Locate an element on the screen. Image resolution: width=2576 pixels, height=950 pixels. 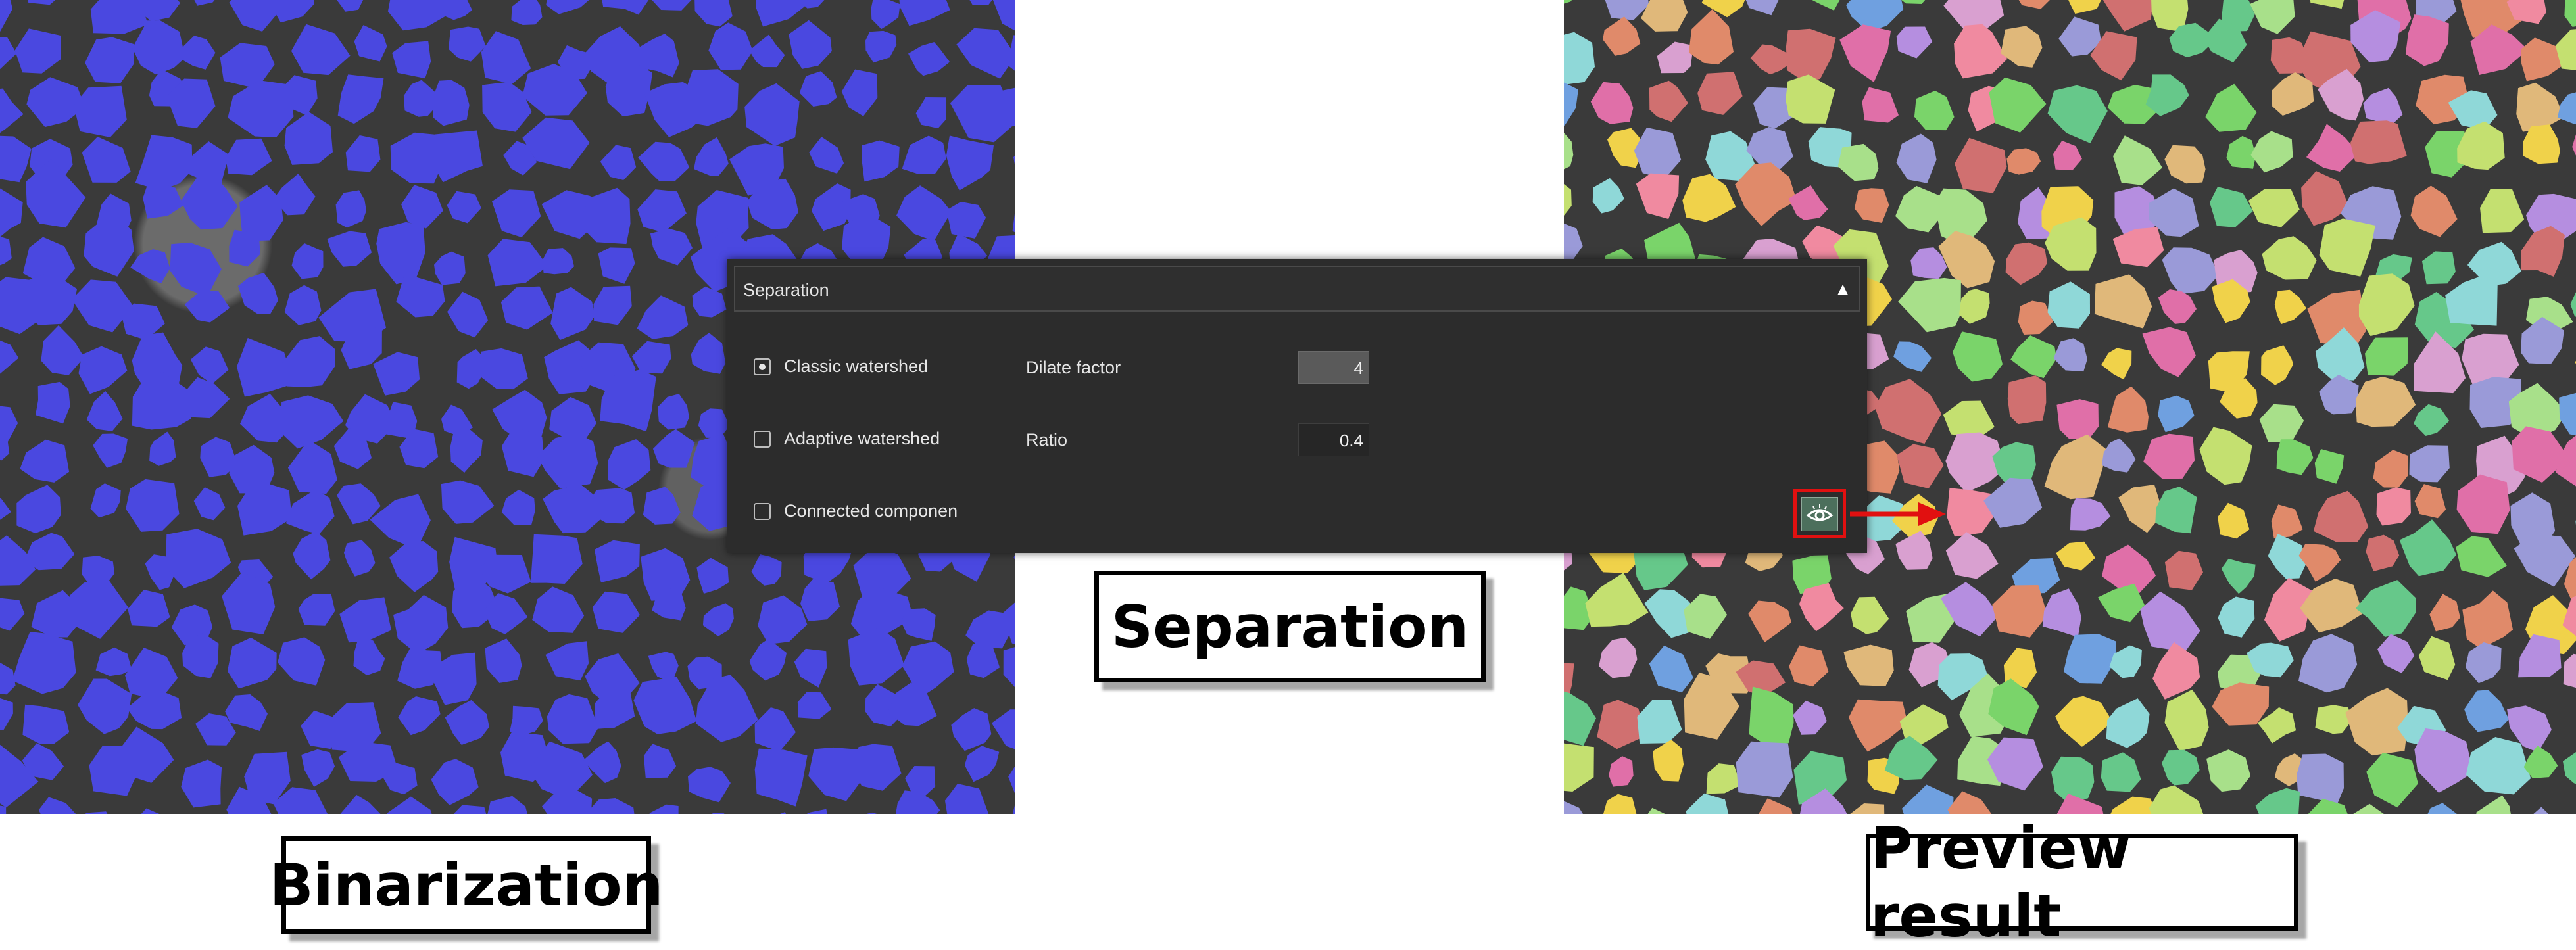
preview-button-face is located at coordinates (1819, 514).